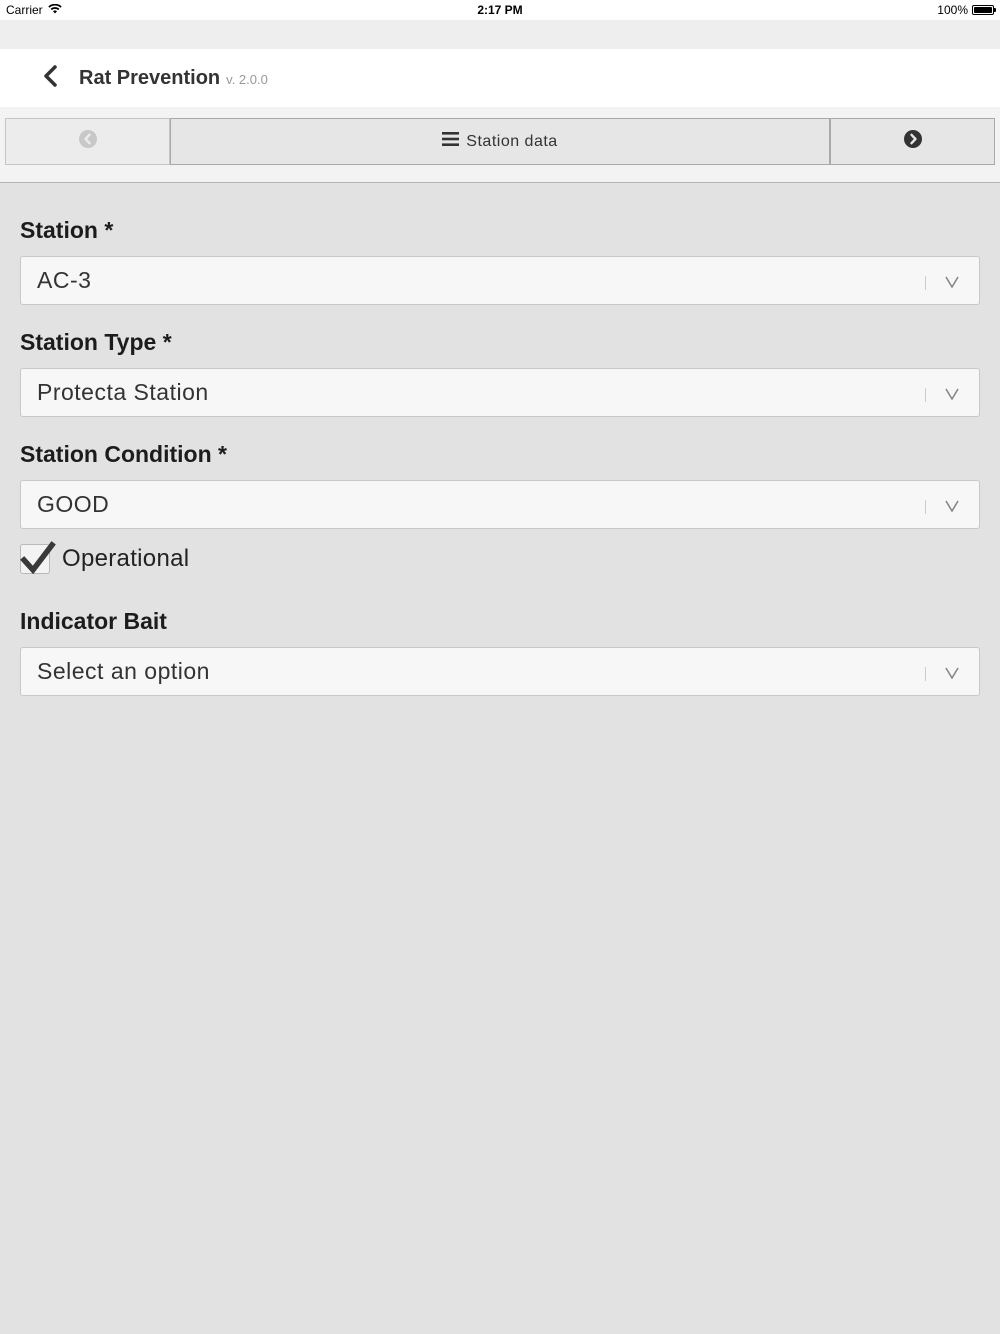 The width and height of the screenshot is (1000, 1334). What do you see at coordinates (500, 504) in the screenshot?
I see `station-condition-select: GOOD` at bounding box center [500, 504].